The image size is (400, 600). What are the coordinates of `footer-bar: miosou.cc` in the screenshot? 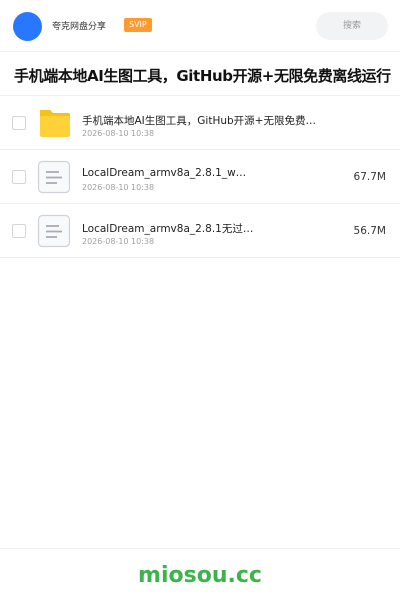 It's located at (200, 574).